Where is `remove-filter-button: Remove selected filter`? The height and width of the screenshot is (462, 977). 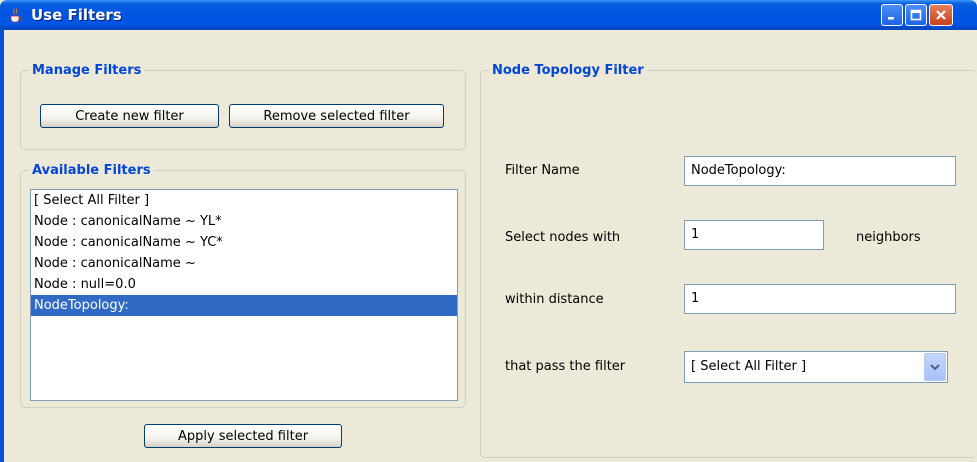 remove-filter-button: Remove selected filter is located at coordinates (336, 116).